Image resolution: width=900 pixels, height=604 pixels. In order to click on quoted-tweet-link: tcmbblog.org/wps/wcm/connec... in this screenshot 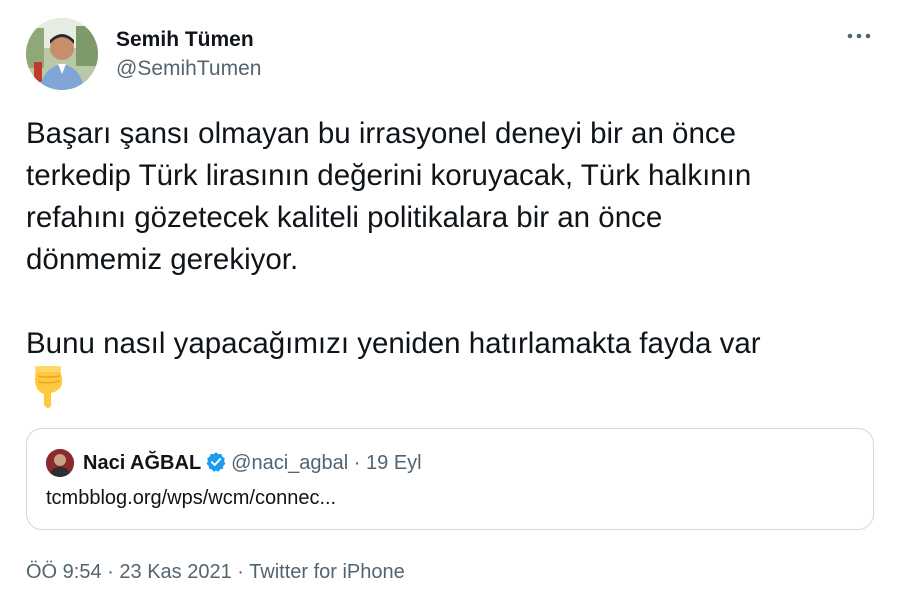, I will do `click(191, 498)`.